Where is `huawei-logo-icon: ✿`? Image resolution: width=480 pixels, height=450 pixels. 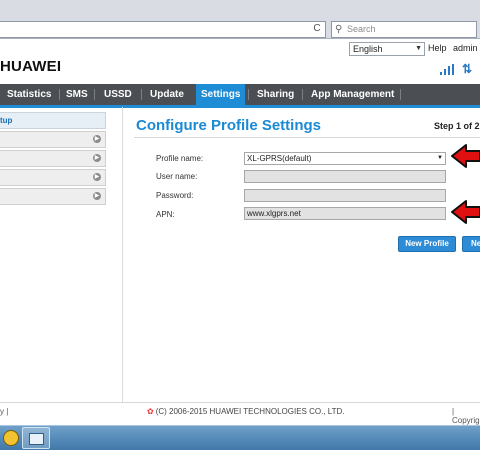
huawei-logo-icon: ✿ is located at coordinates (150, 411).